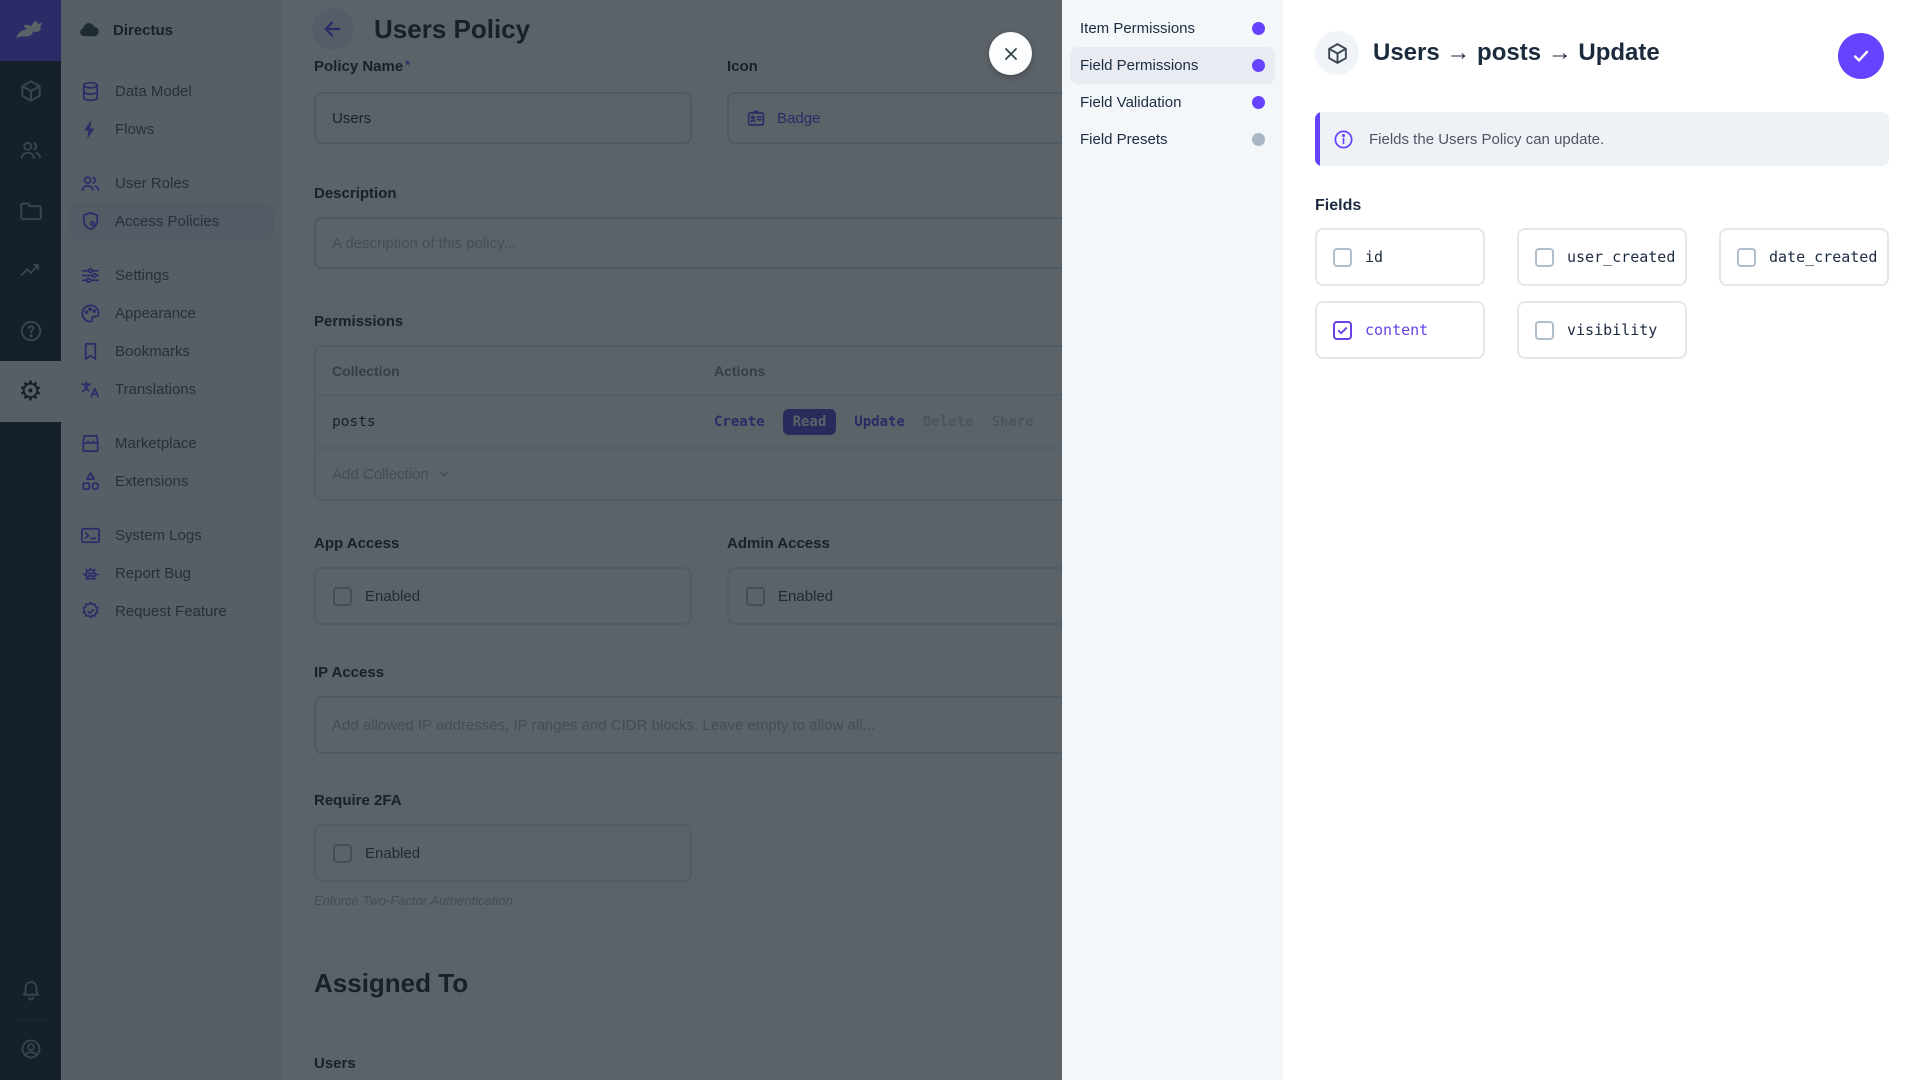  What do you see at coordinates (1338, 205) in the screenshot?
I see `fields-section-label: Fields` at bounding box center [1338, 205].